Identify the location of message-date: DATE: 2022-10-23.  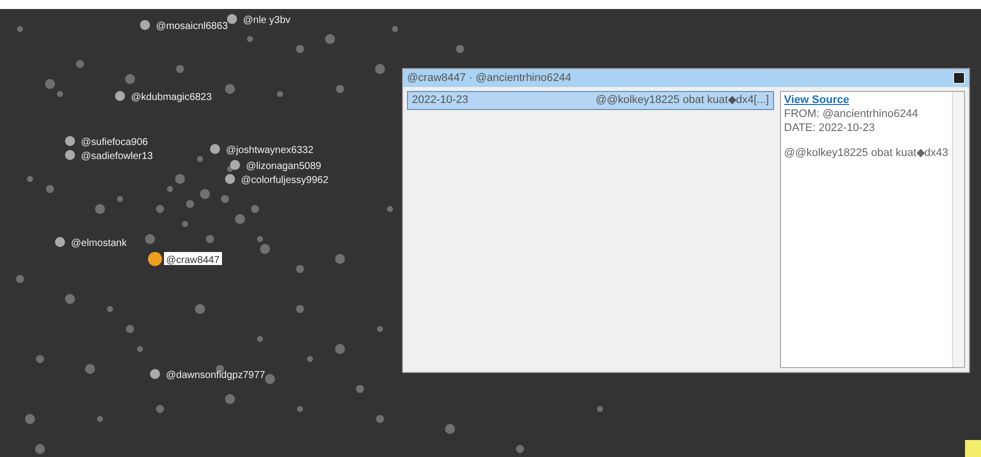
(830, 129).